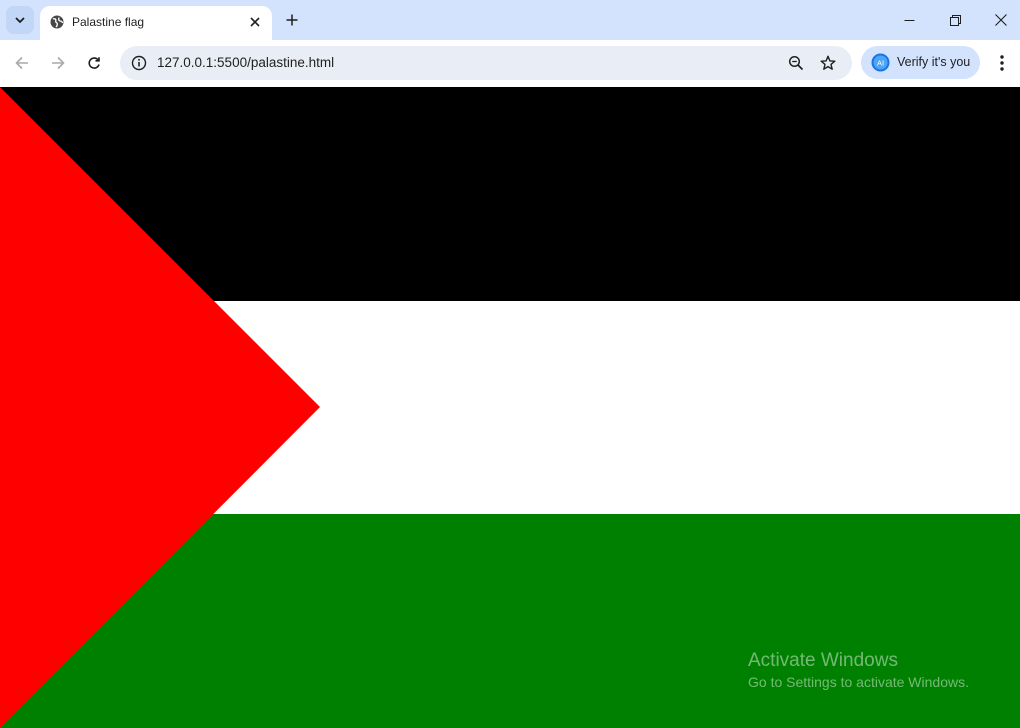  I want to click on zoom-button, so click(796, 63).